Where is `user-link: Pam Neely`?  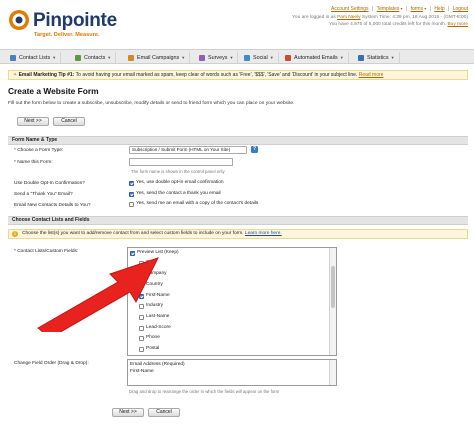 user-link: Pam Neely is located at coordinates (348, 17).